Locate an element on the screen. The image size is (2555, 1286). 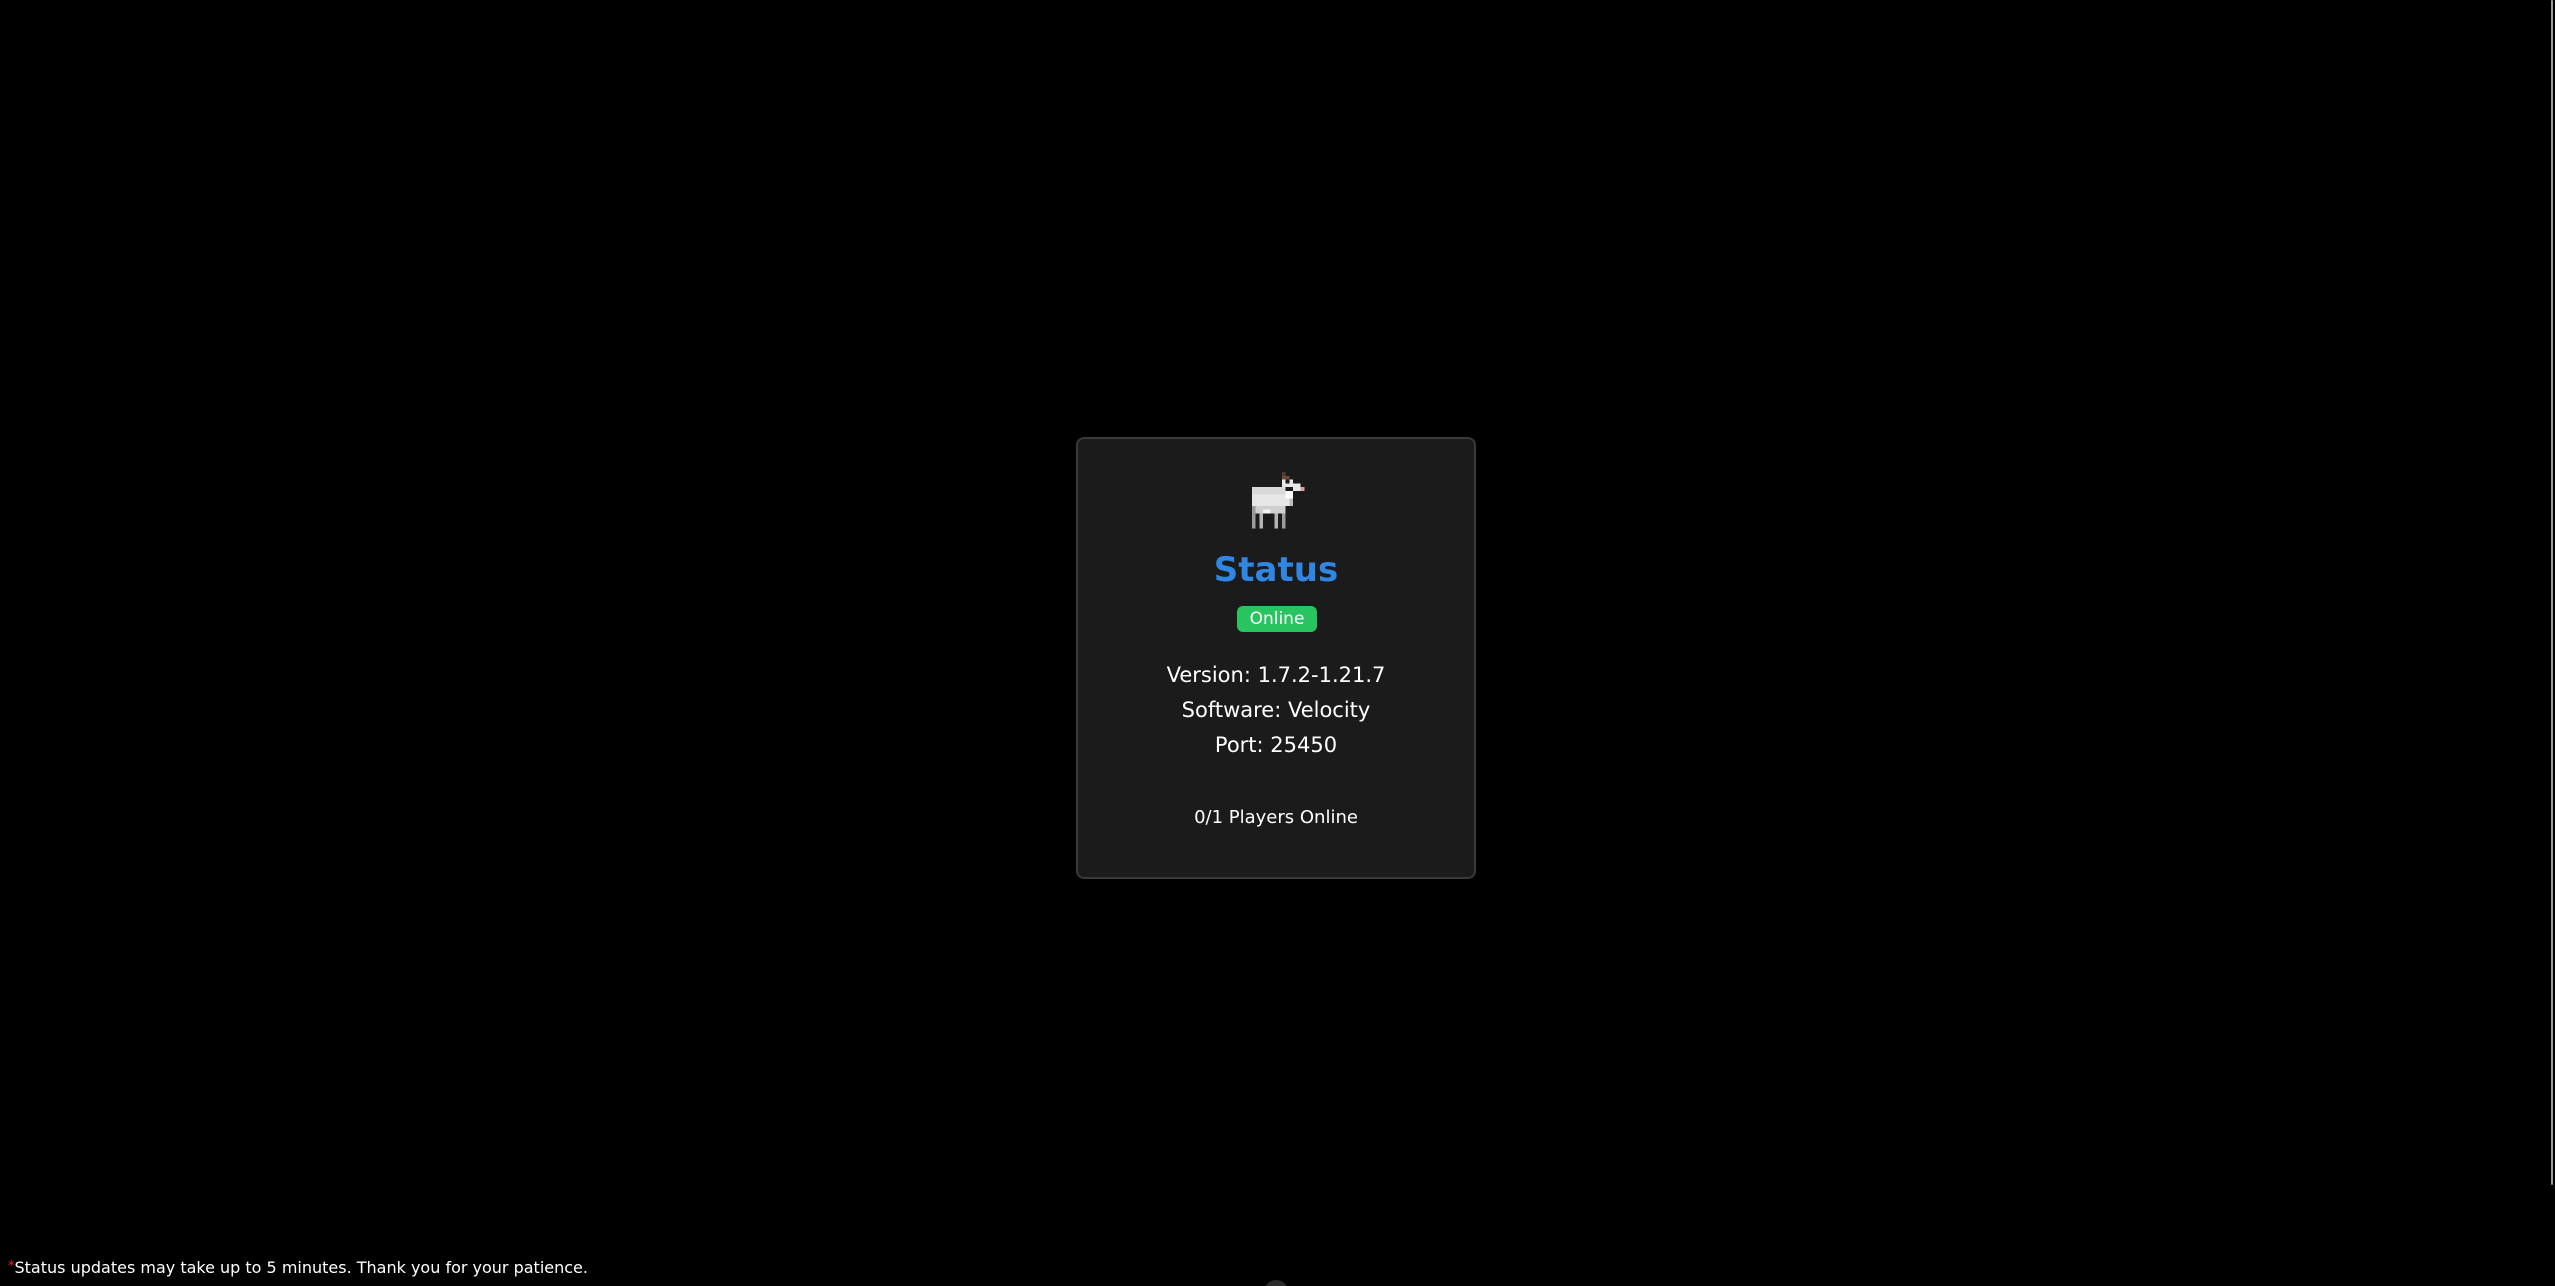
software-text: Software: Velocity is located at coordinates (1276, 710).